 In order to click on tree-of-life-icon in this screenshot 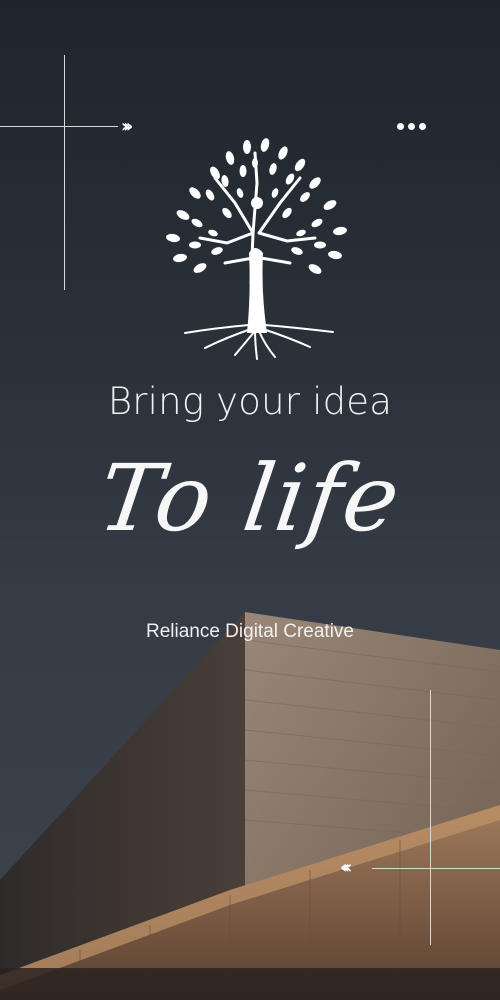, I will do `click(256, 249)`.